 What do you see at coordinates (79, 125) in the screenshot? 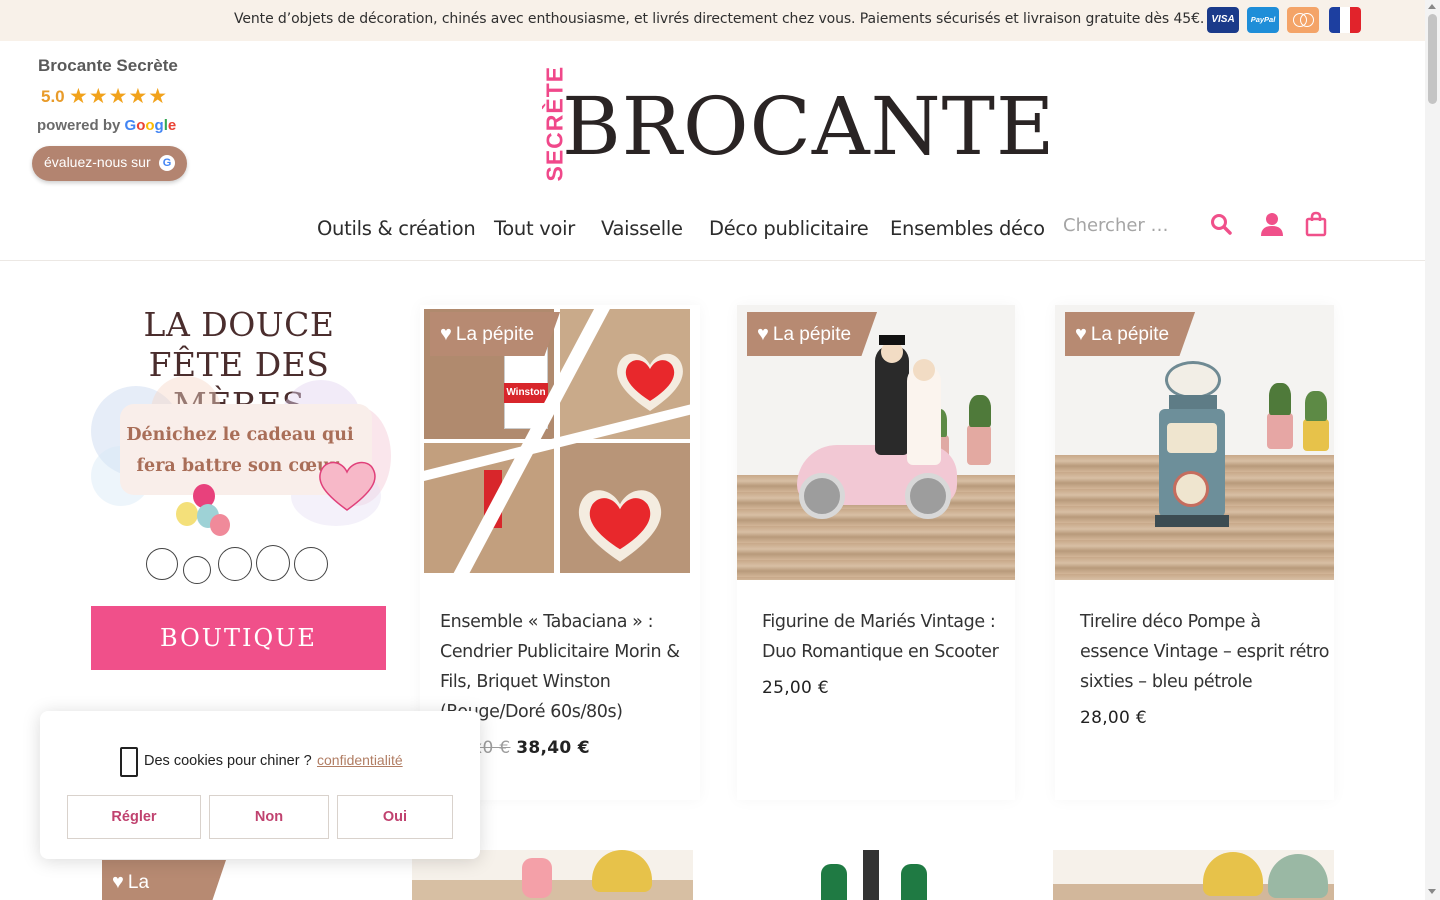
I see `powered-by-label: powered by` at bounding box center [79, 125].